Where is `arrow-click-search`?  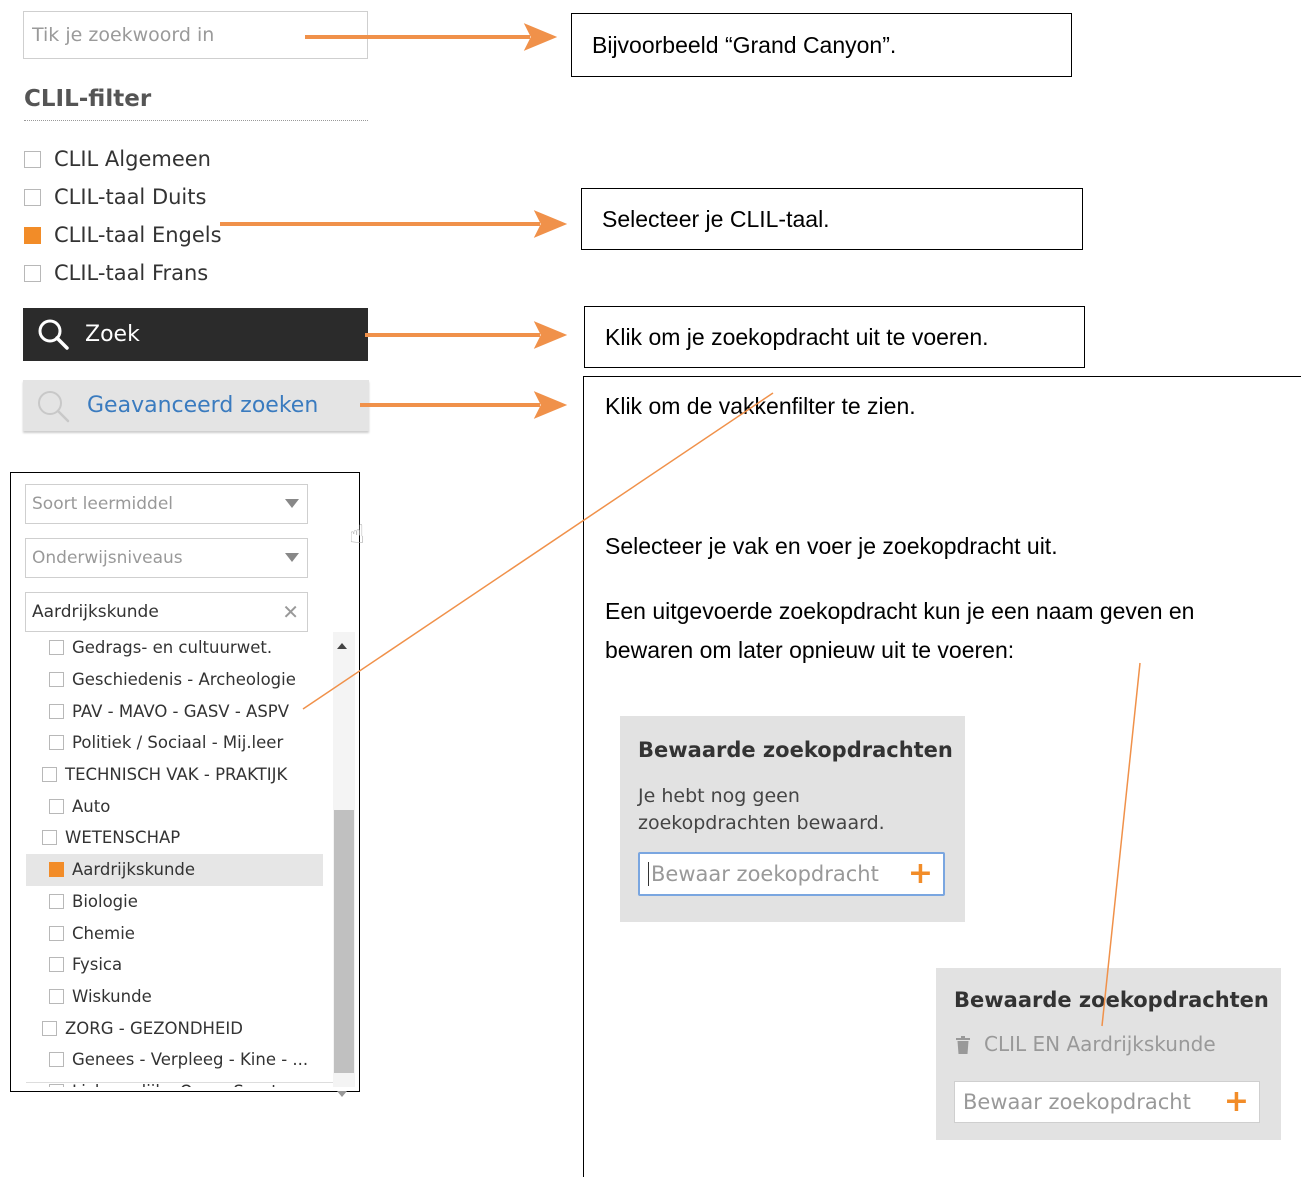 arrow-click-search is located at coordinates (466, 335).